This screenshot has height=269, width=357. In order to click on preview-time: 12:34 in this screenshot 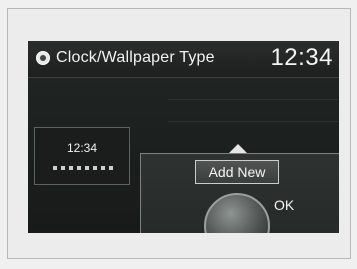, I will do `click(82, 148)`.